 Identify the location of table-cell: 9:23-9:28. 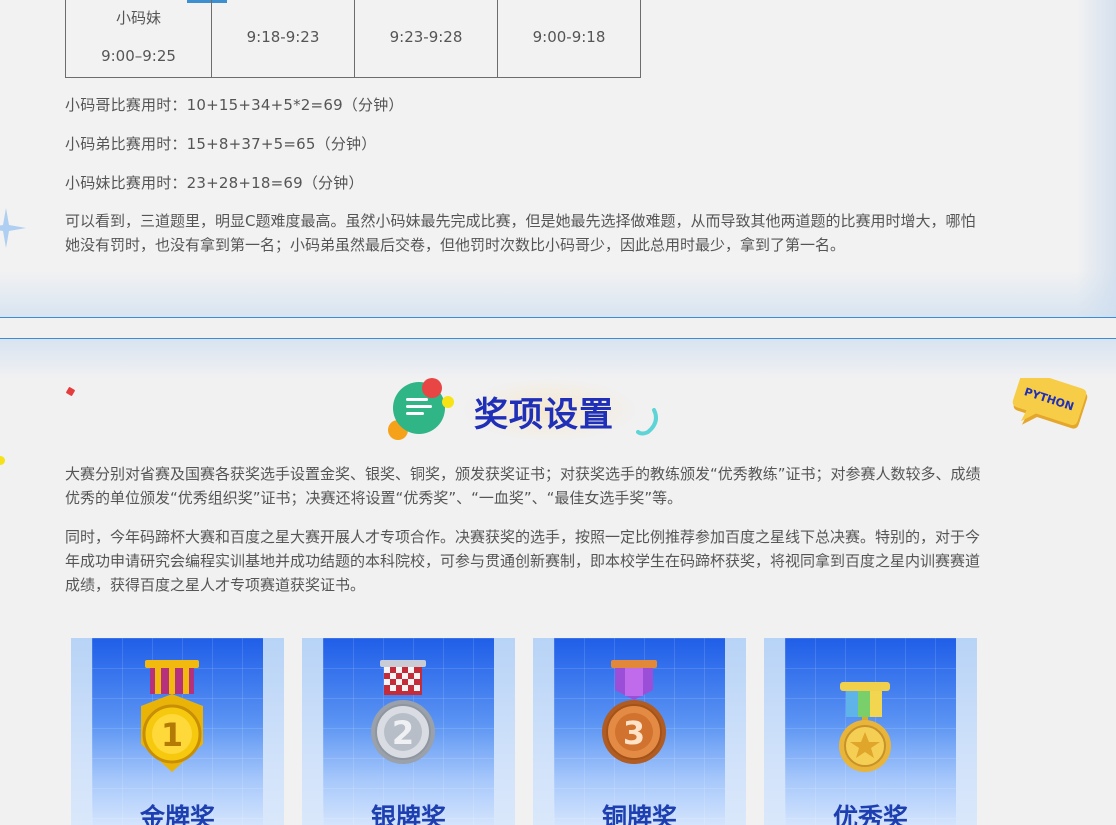
(426, 39).